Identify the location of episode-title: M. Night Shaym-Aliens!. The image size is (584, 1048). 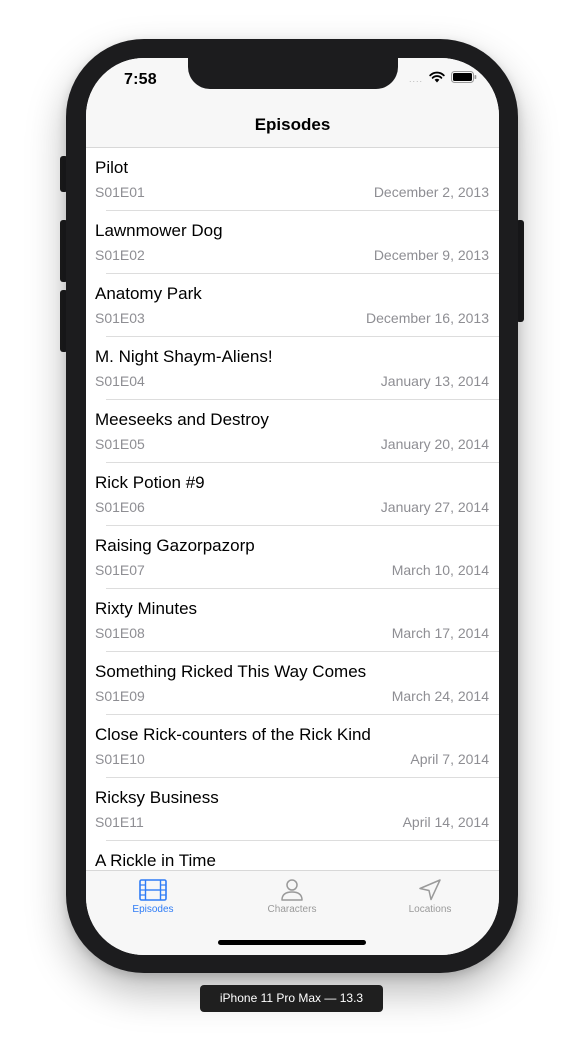
(184, 356).